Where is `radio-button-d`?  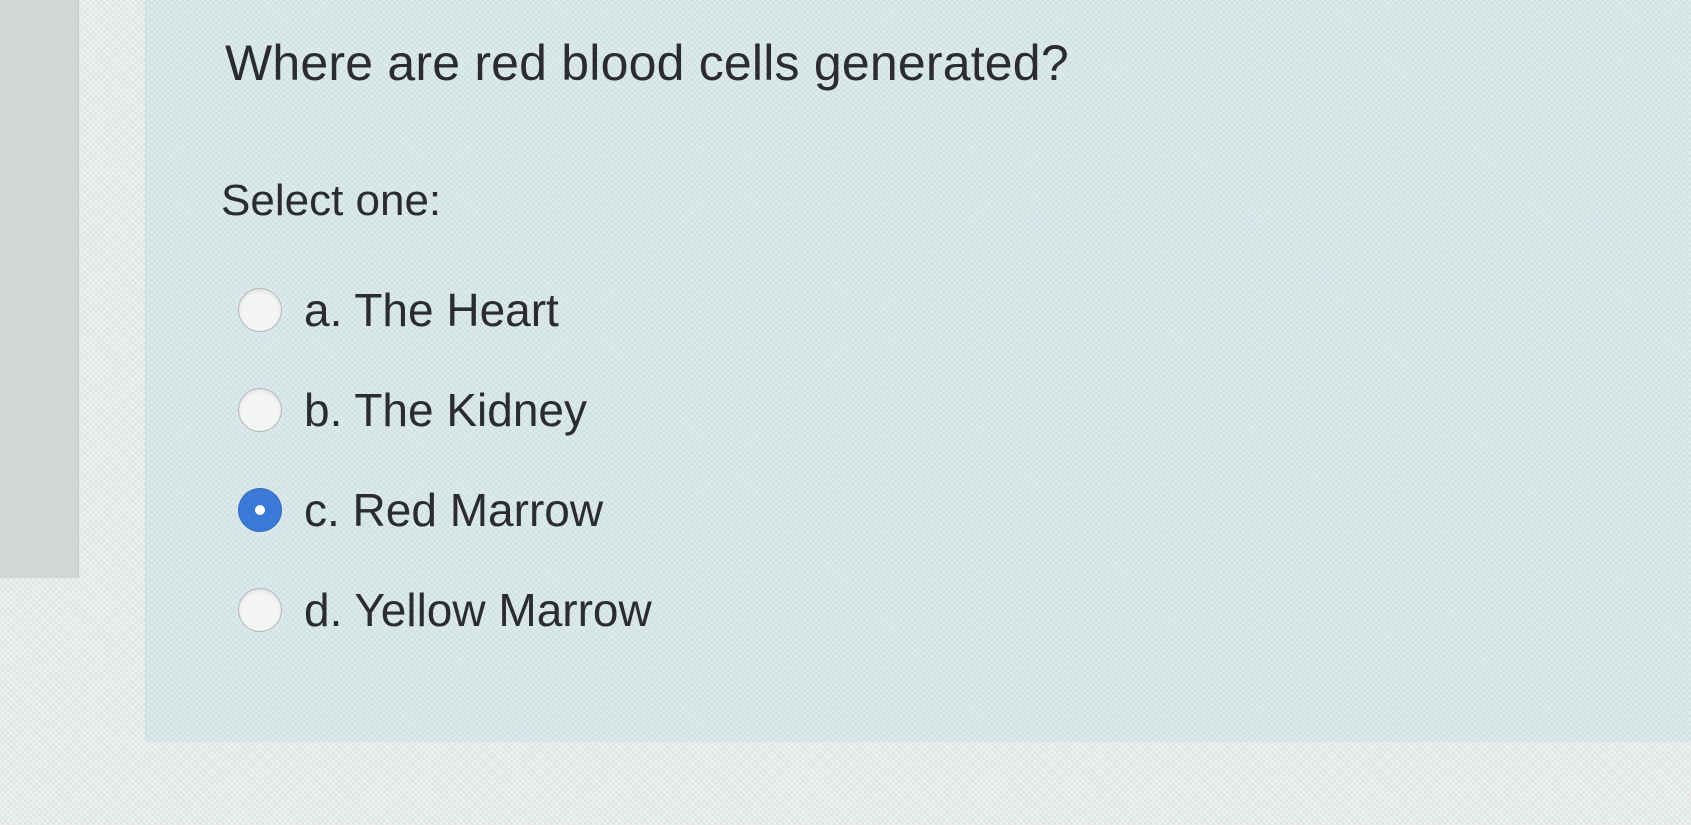
radio-button-d is located at coordinates (260, 610).